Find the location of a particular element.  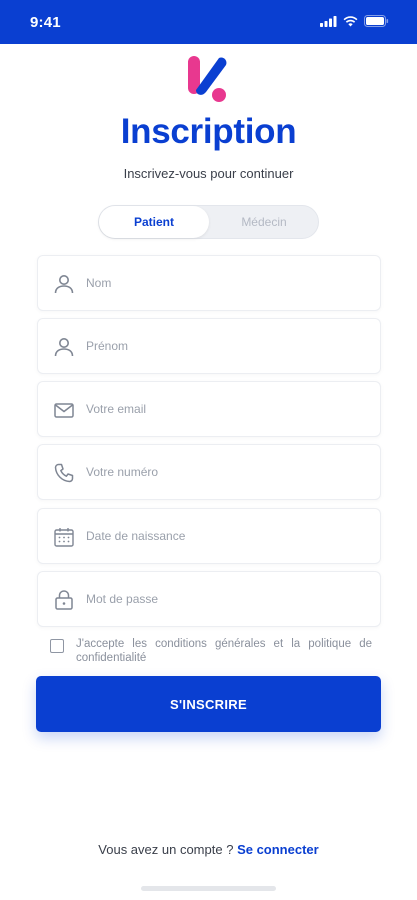

phone-input is located at coordinates (226, 472).